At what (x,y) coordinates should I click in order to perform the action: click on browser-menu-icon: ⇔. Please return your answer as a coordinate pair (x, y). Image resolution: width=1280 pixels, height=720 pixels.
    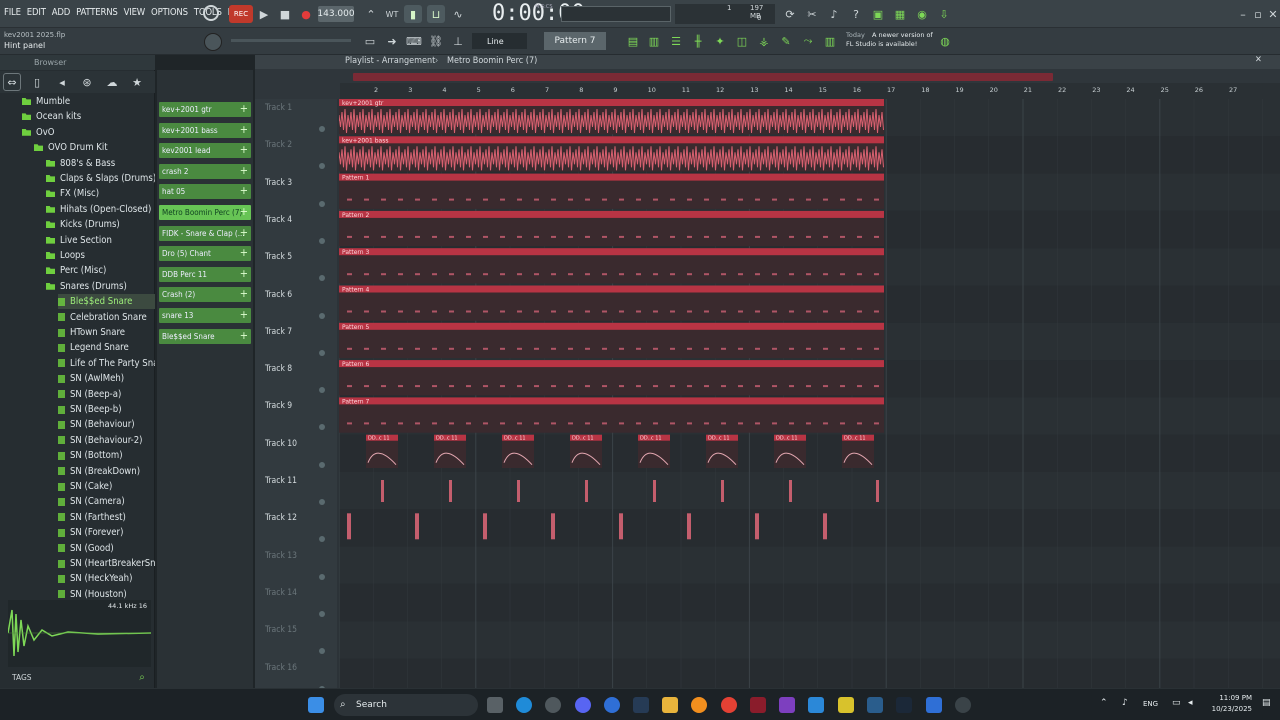
    Looking at the image, I should click on (12, 82).